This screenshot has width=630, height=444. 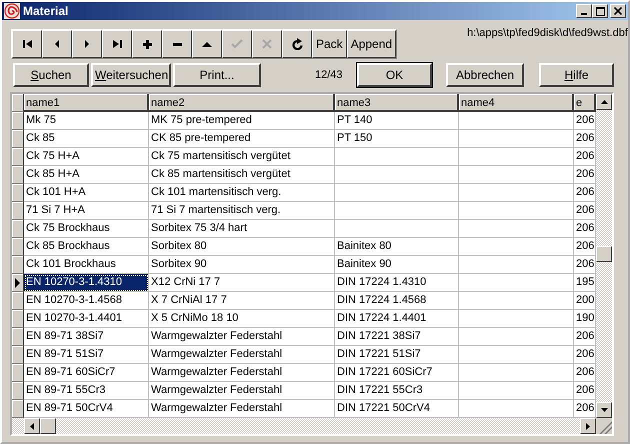 What do you see at coordinates (86, 355) in the screenshot?
I see `table-cell: EN 89-71 51Si7` at bounding box center [86, 355].